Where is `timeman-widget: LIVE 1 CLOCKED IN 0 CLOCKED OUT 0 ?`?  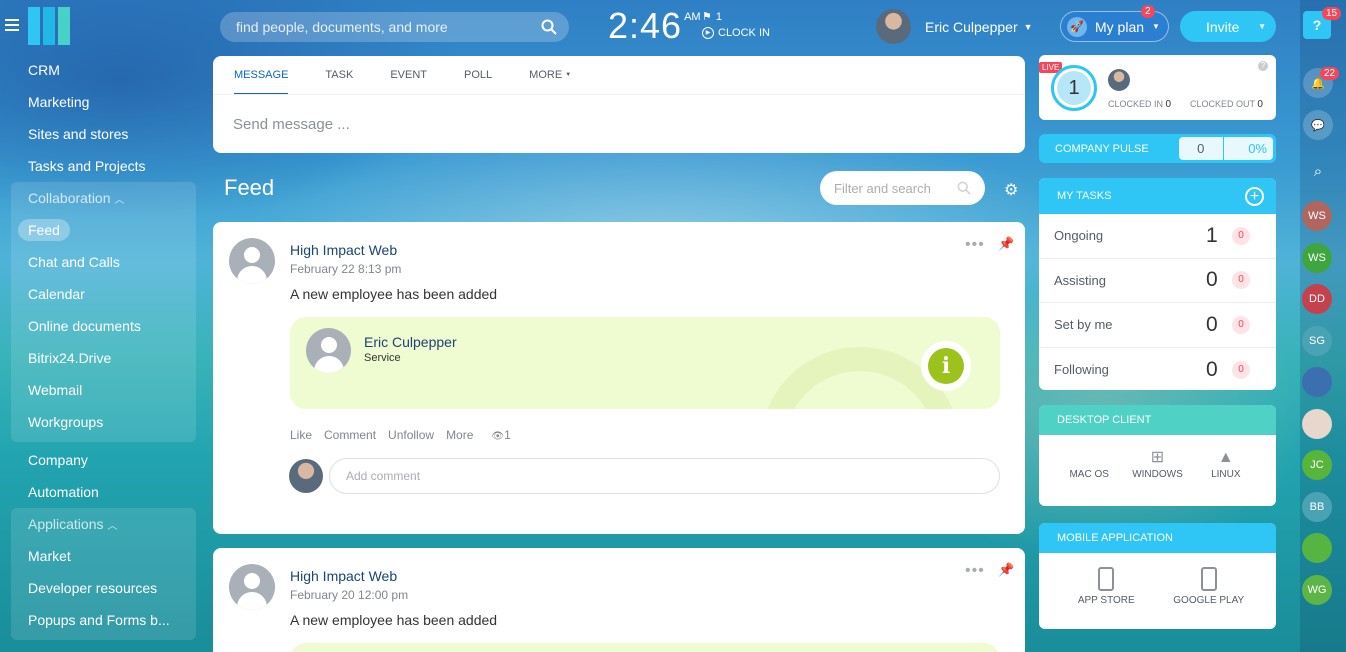
timeman-widget: LIVE 1 CLOCKED IN 0 CLOCKED OUT 0 ? is located at coordinates (1157, 87).